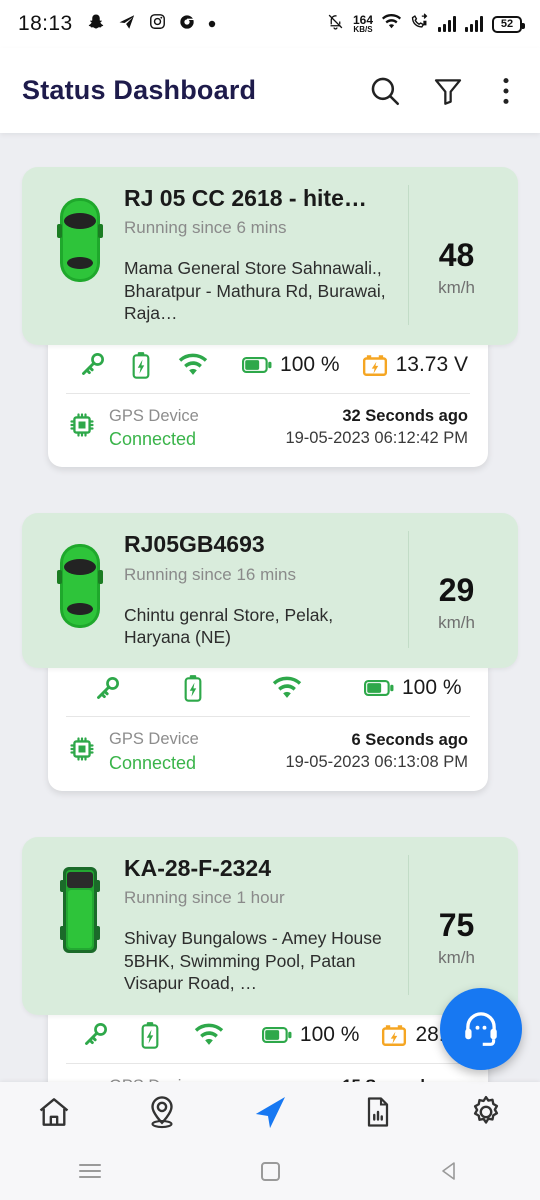  I want to click on network-speed-unit: KB/S, so click(363, 29).